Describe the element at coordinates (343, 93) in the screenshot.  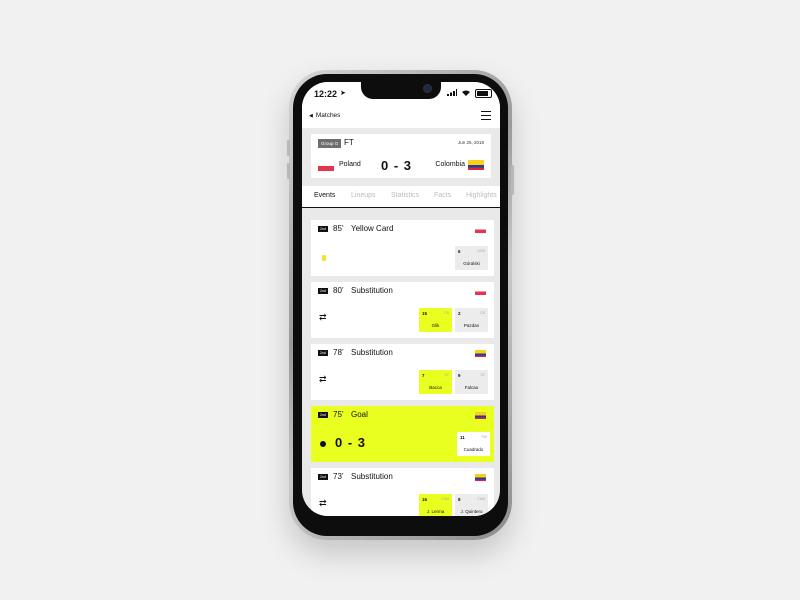
I see `location-arrow-icon: ➤` at that location.